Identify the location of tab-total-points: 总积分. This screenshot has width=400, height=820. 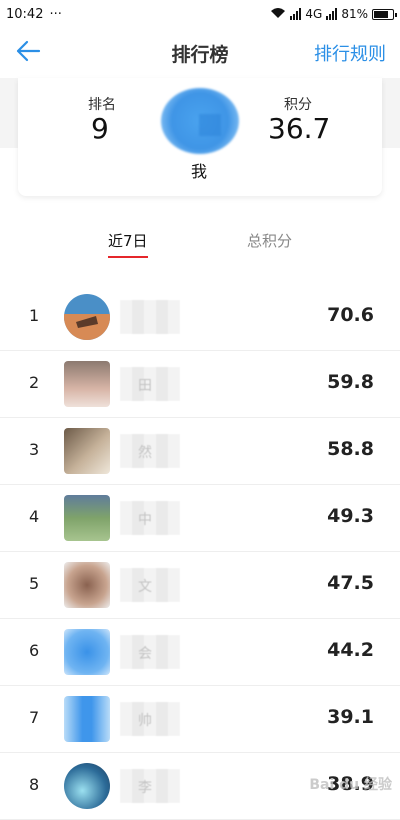
(269, 240).